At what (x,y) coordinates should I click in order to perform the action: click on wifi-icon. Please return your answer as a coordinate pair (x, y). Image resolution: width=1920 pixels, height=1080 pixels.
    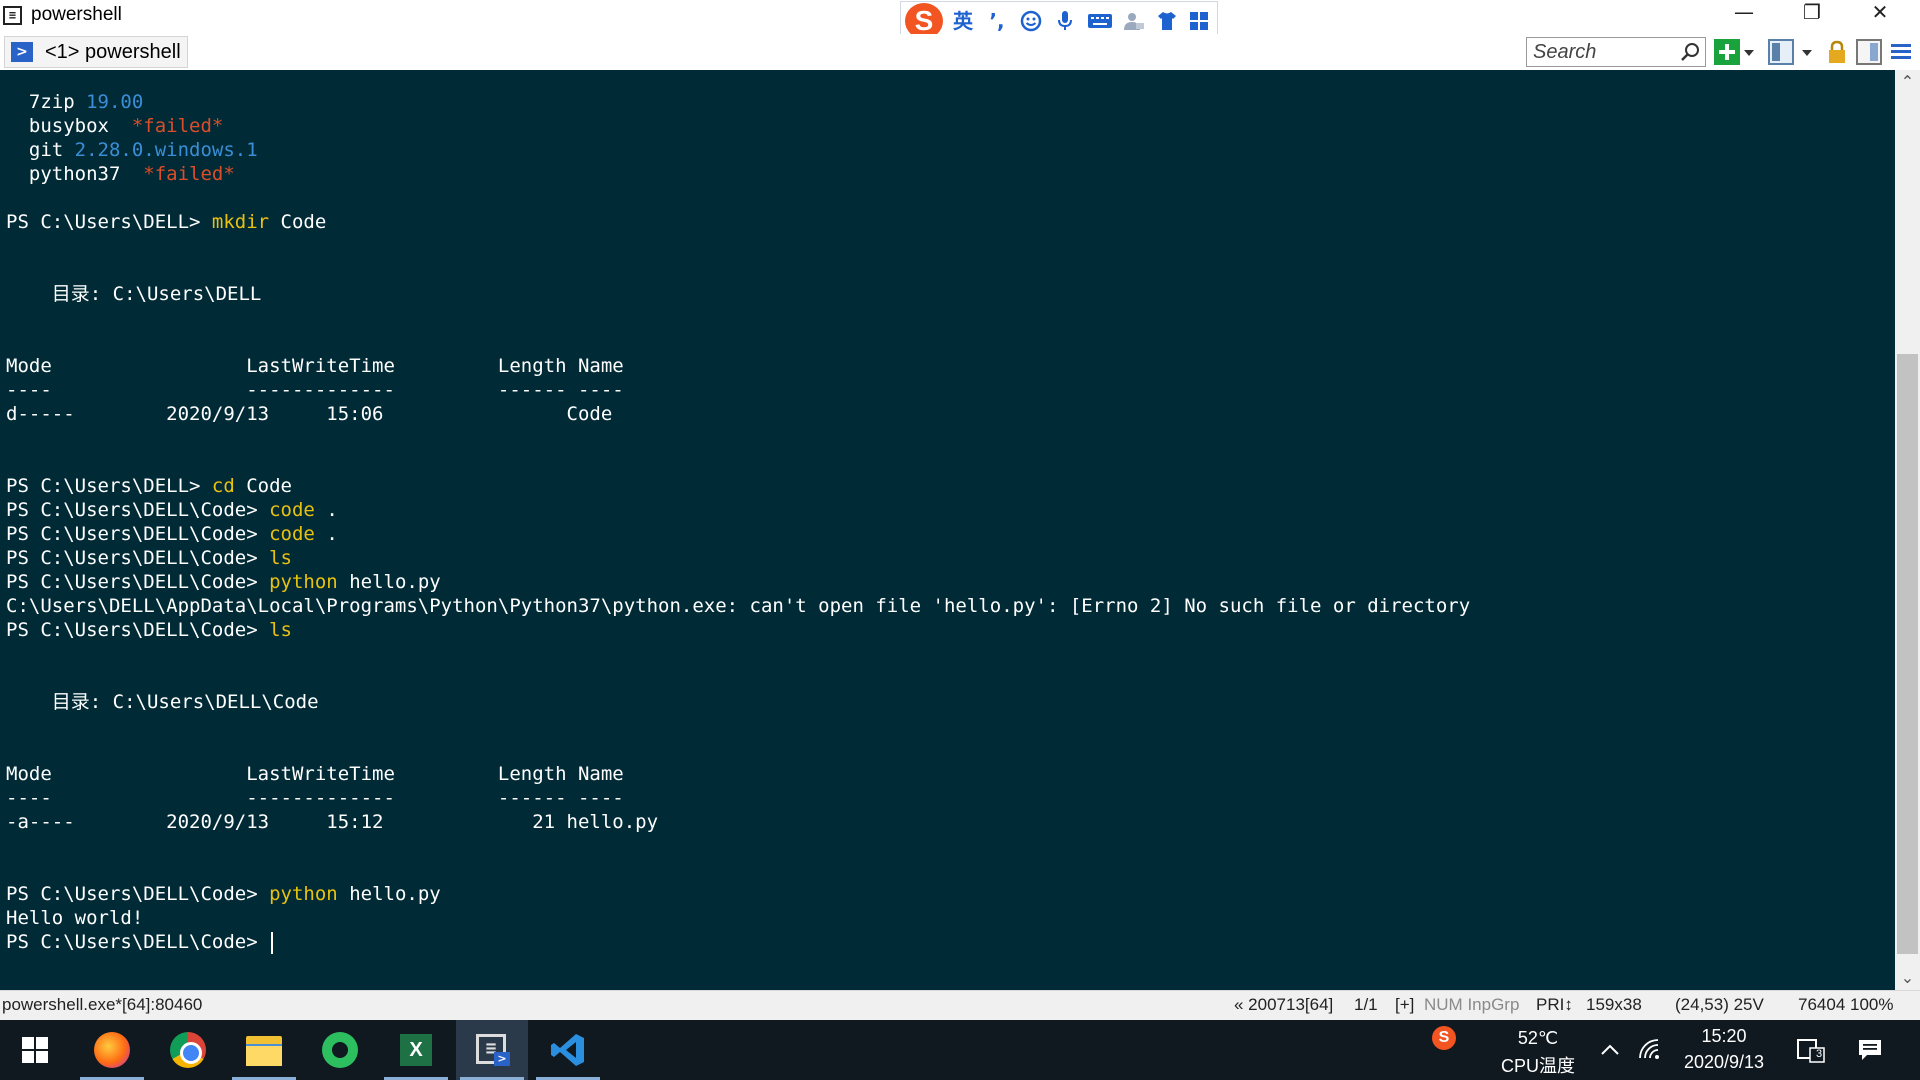
    Looking at the image, I should click on (1650, 1050).